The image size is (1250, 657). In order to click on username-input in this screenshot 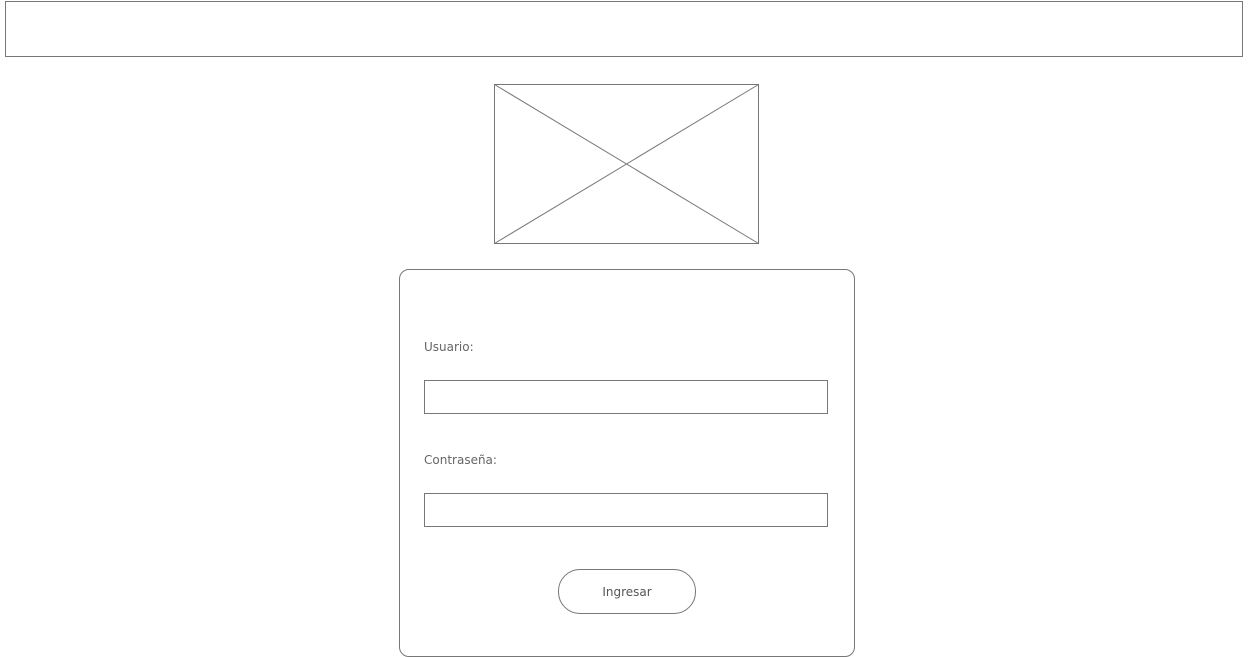, I will do `click(626, 397)`.